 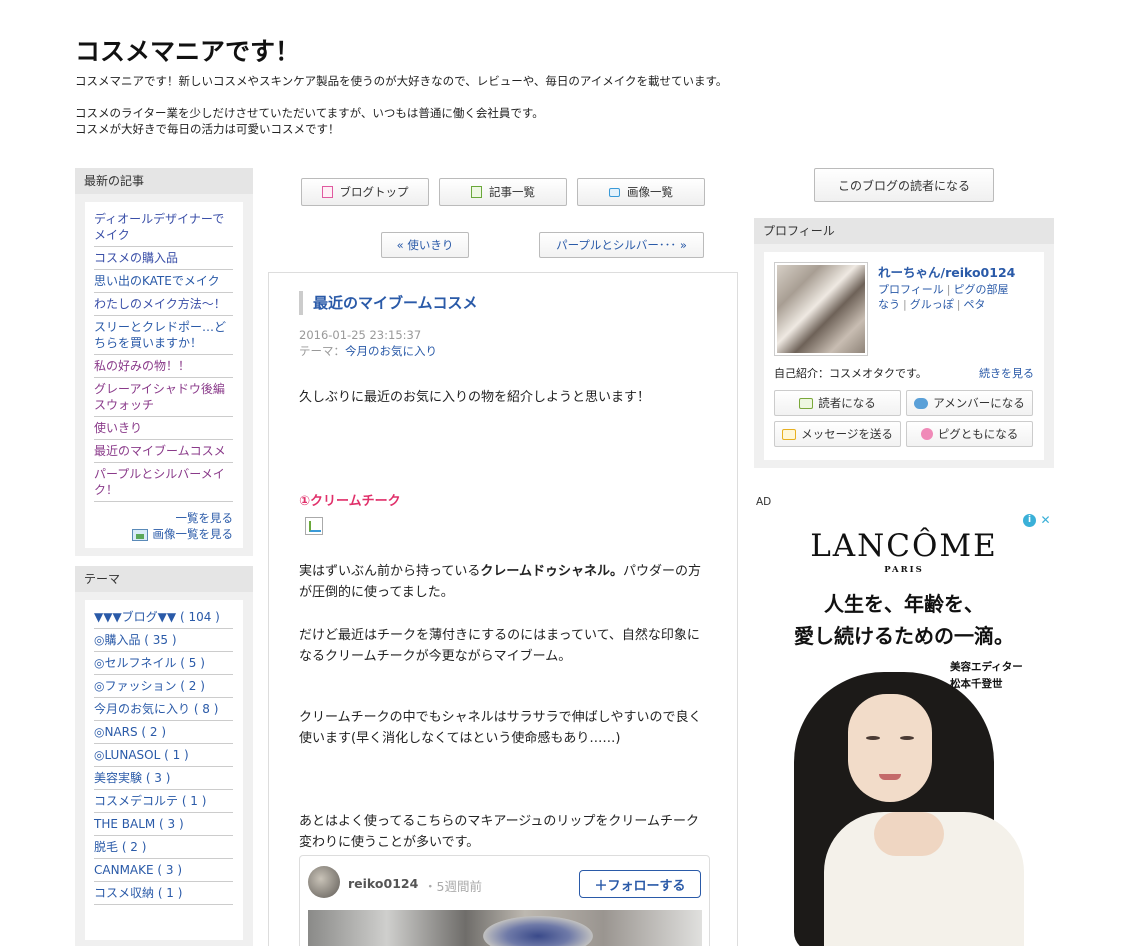 I want to click on article-list-button: 記事一覧, so click(x=503, y=192).